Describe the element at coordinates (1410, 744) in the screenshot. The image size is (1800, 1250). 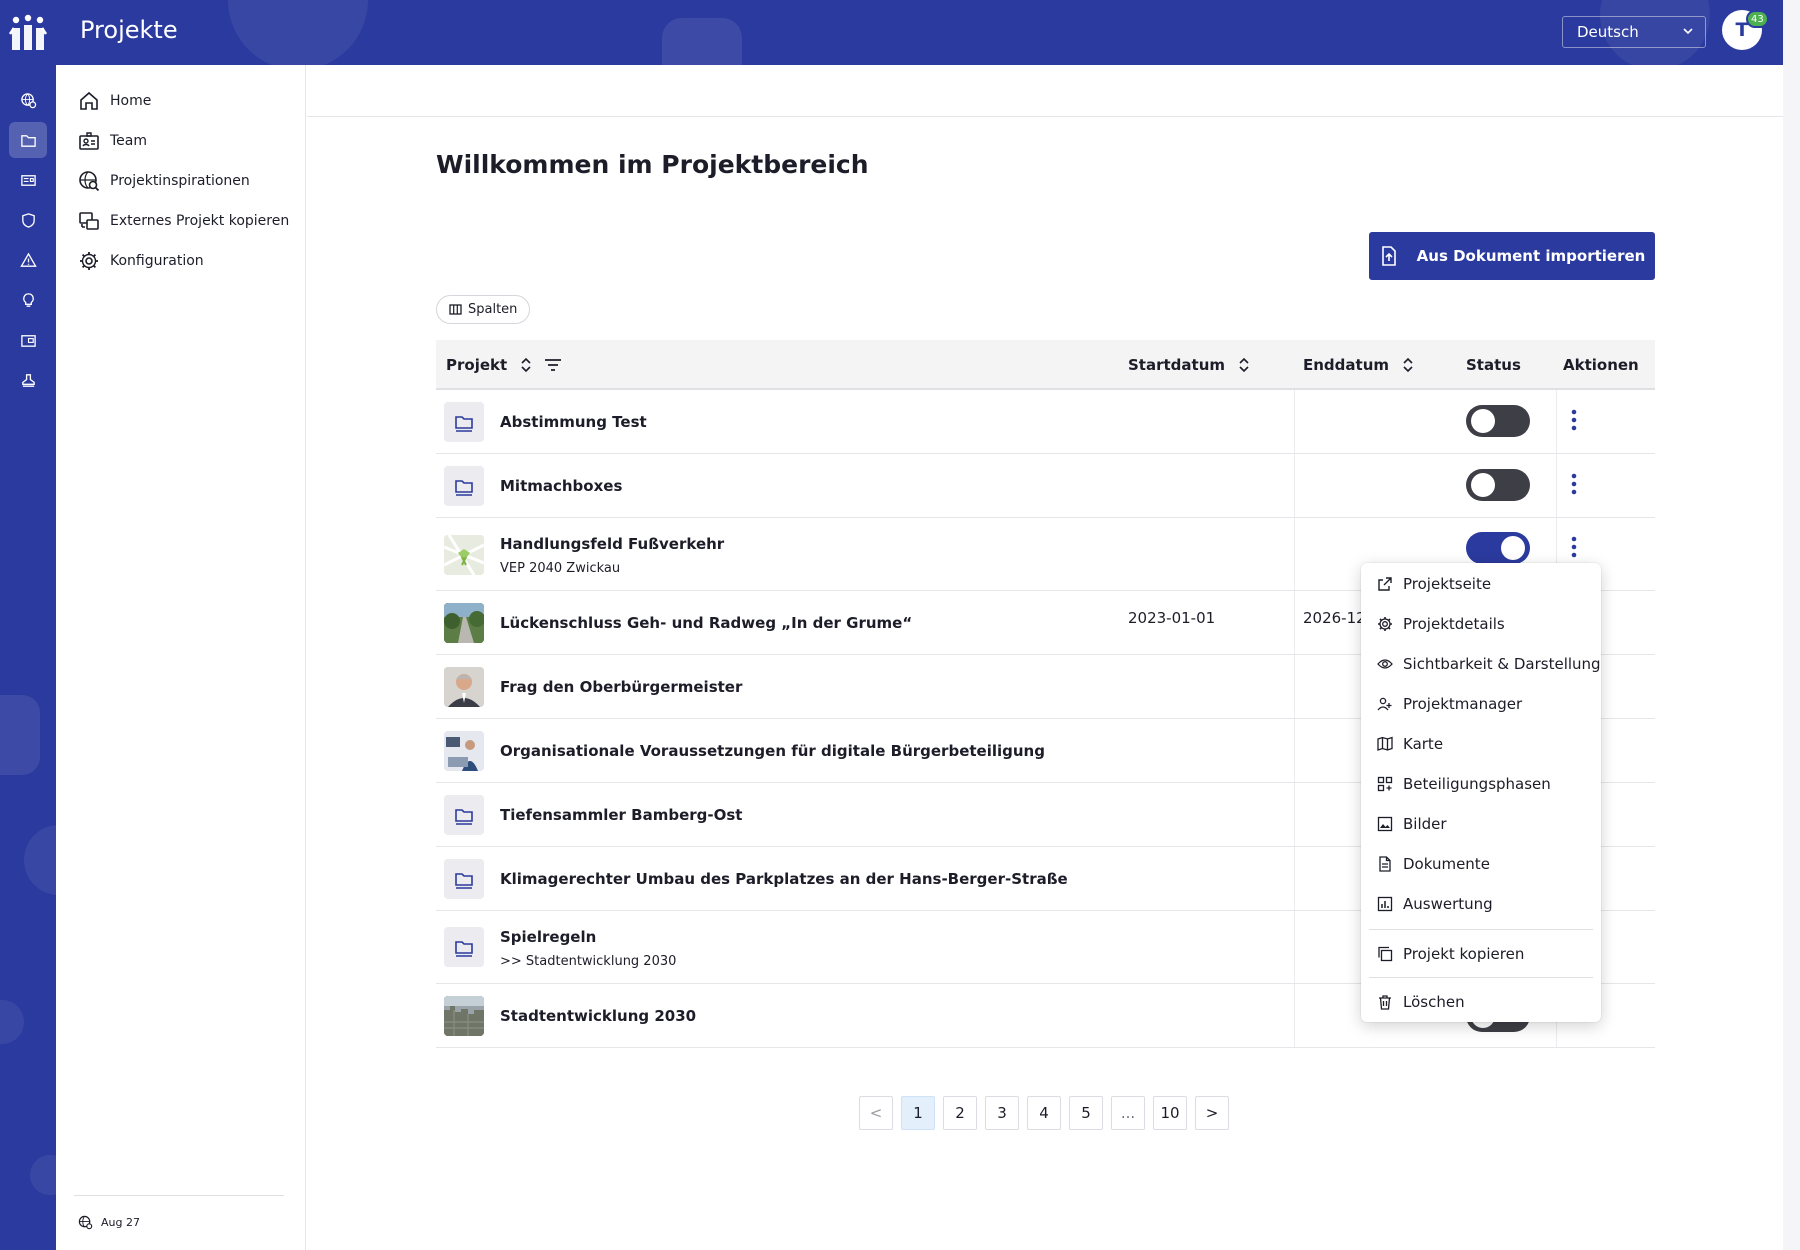
I see `menu-item-map: Karte` at that location.